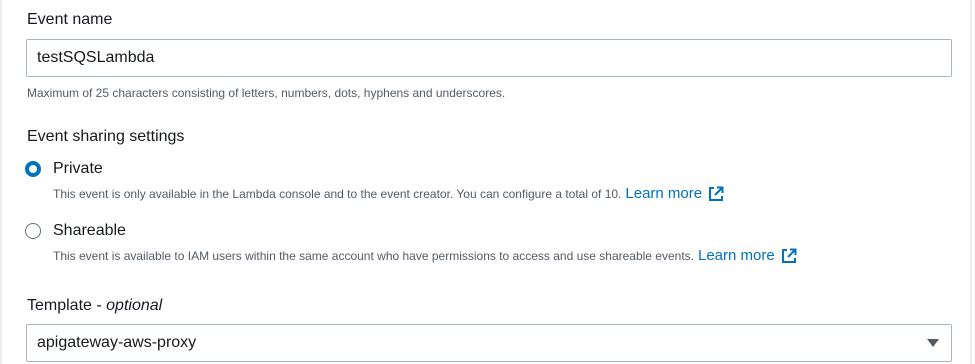 Image resolution: width=975 pixels, height=364 pixels. What do you see at coordinates (489, 343) in the screenshot?
I see `template-select: apigateway-aws-proxy` at bounding box center [489, 343].